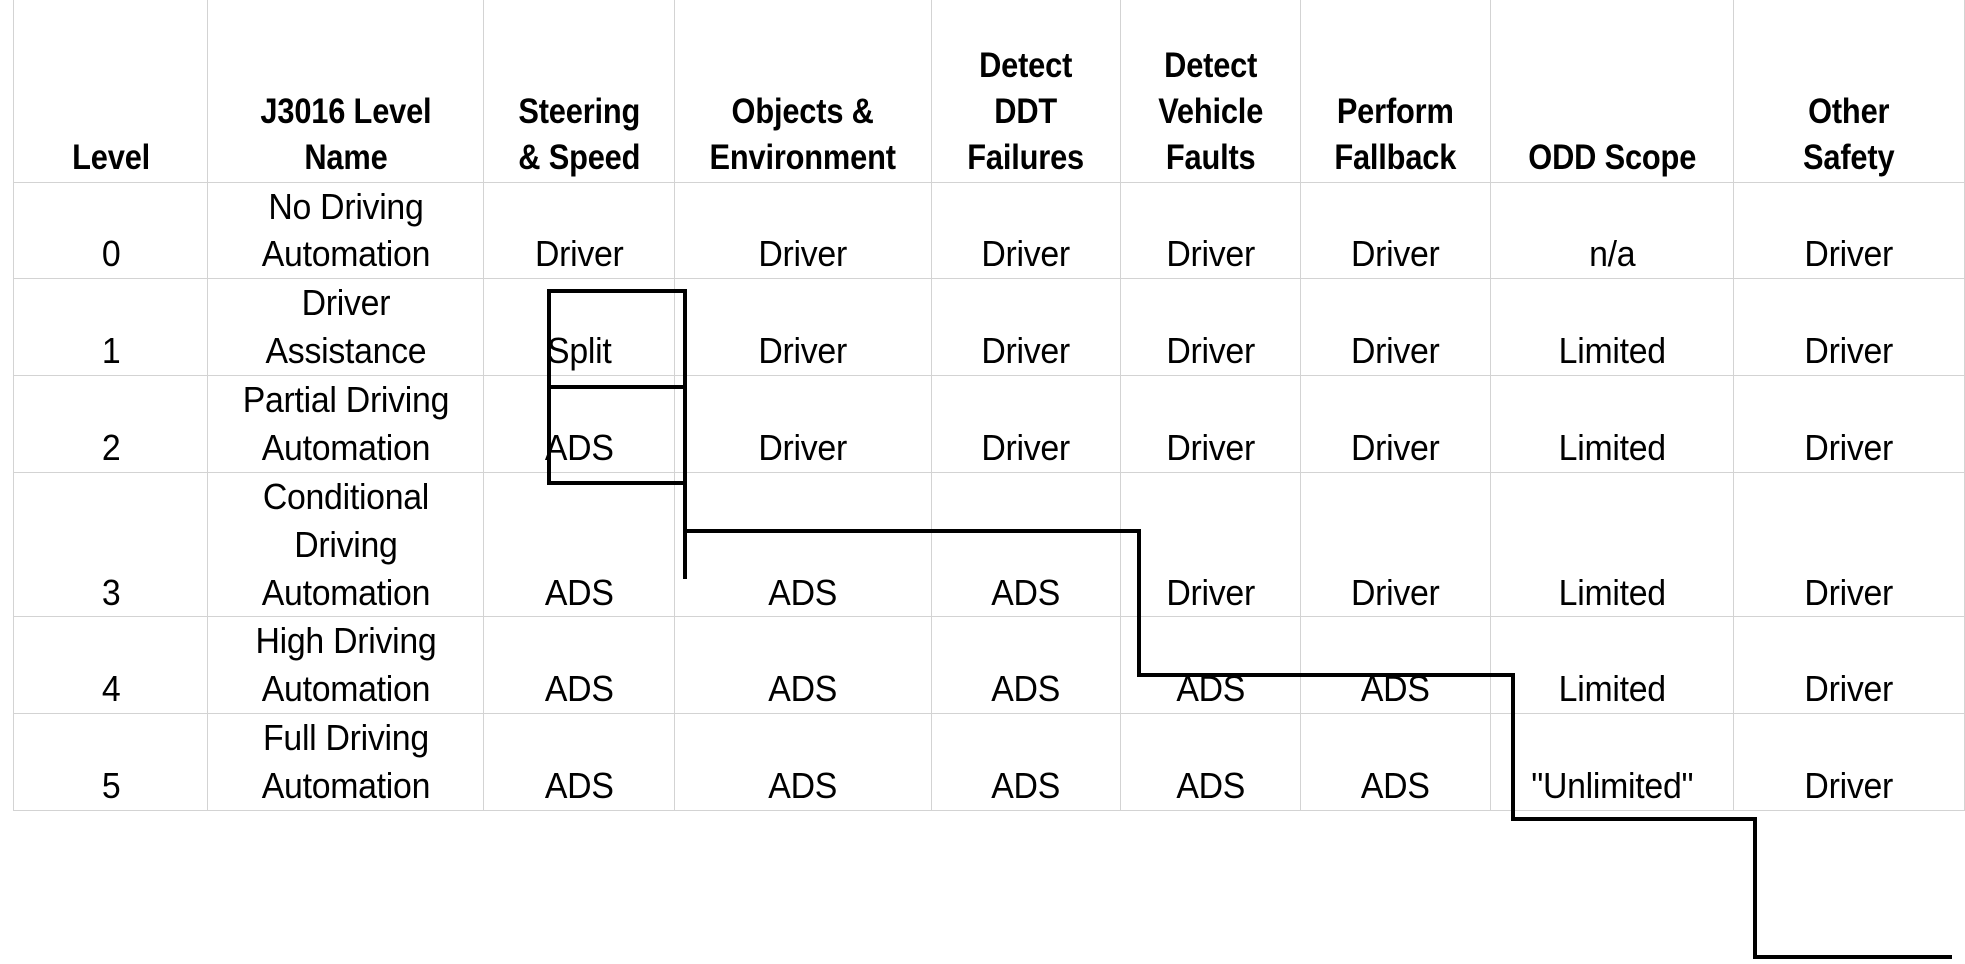 The height and width of the screenshot is (964, 1965). Describe the element at coordinates (1026, 91) in the screenshot. I see `column-header-ddt-failures: Detect DDT Failures` at that location.